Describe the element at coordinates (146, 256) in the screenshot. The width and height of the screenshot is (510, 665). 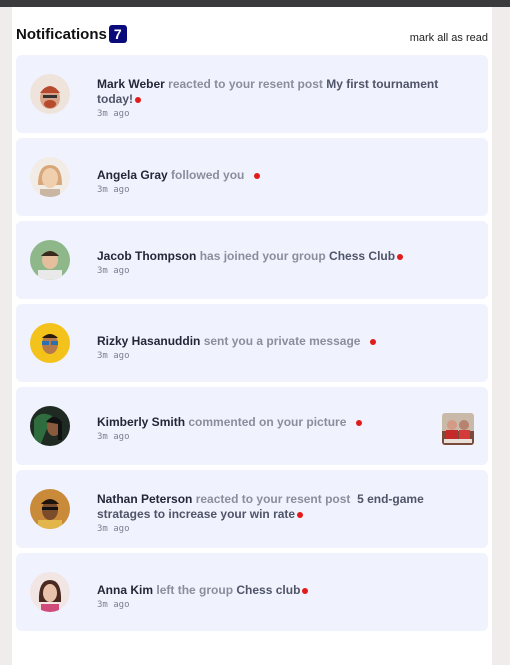
I see `actor-name: Jacob Thompson` at that location.